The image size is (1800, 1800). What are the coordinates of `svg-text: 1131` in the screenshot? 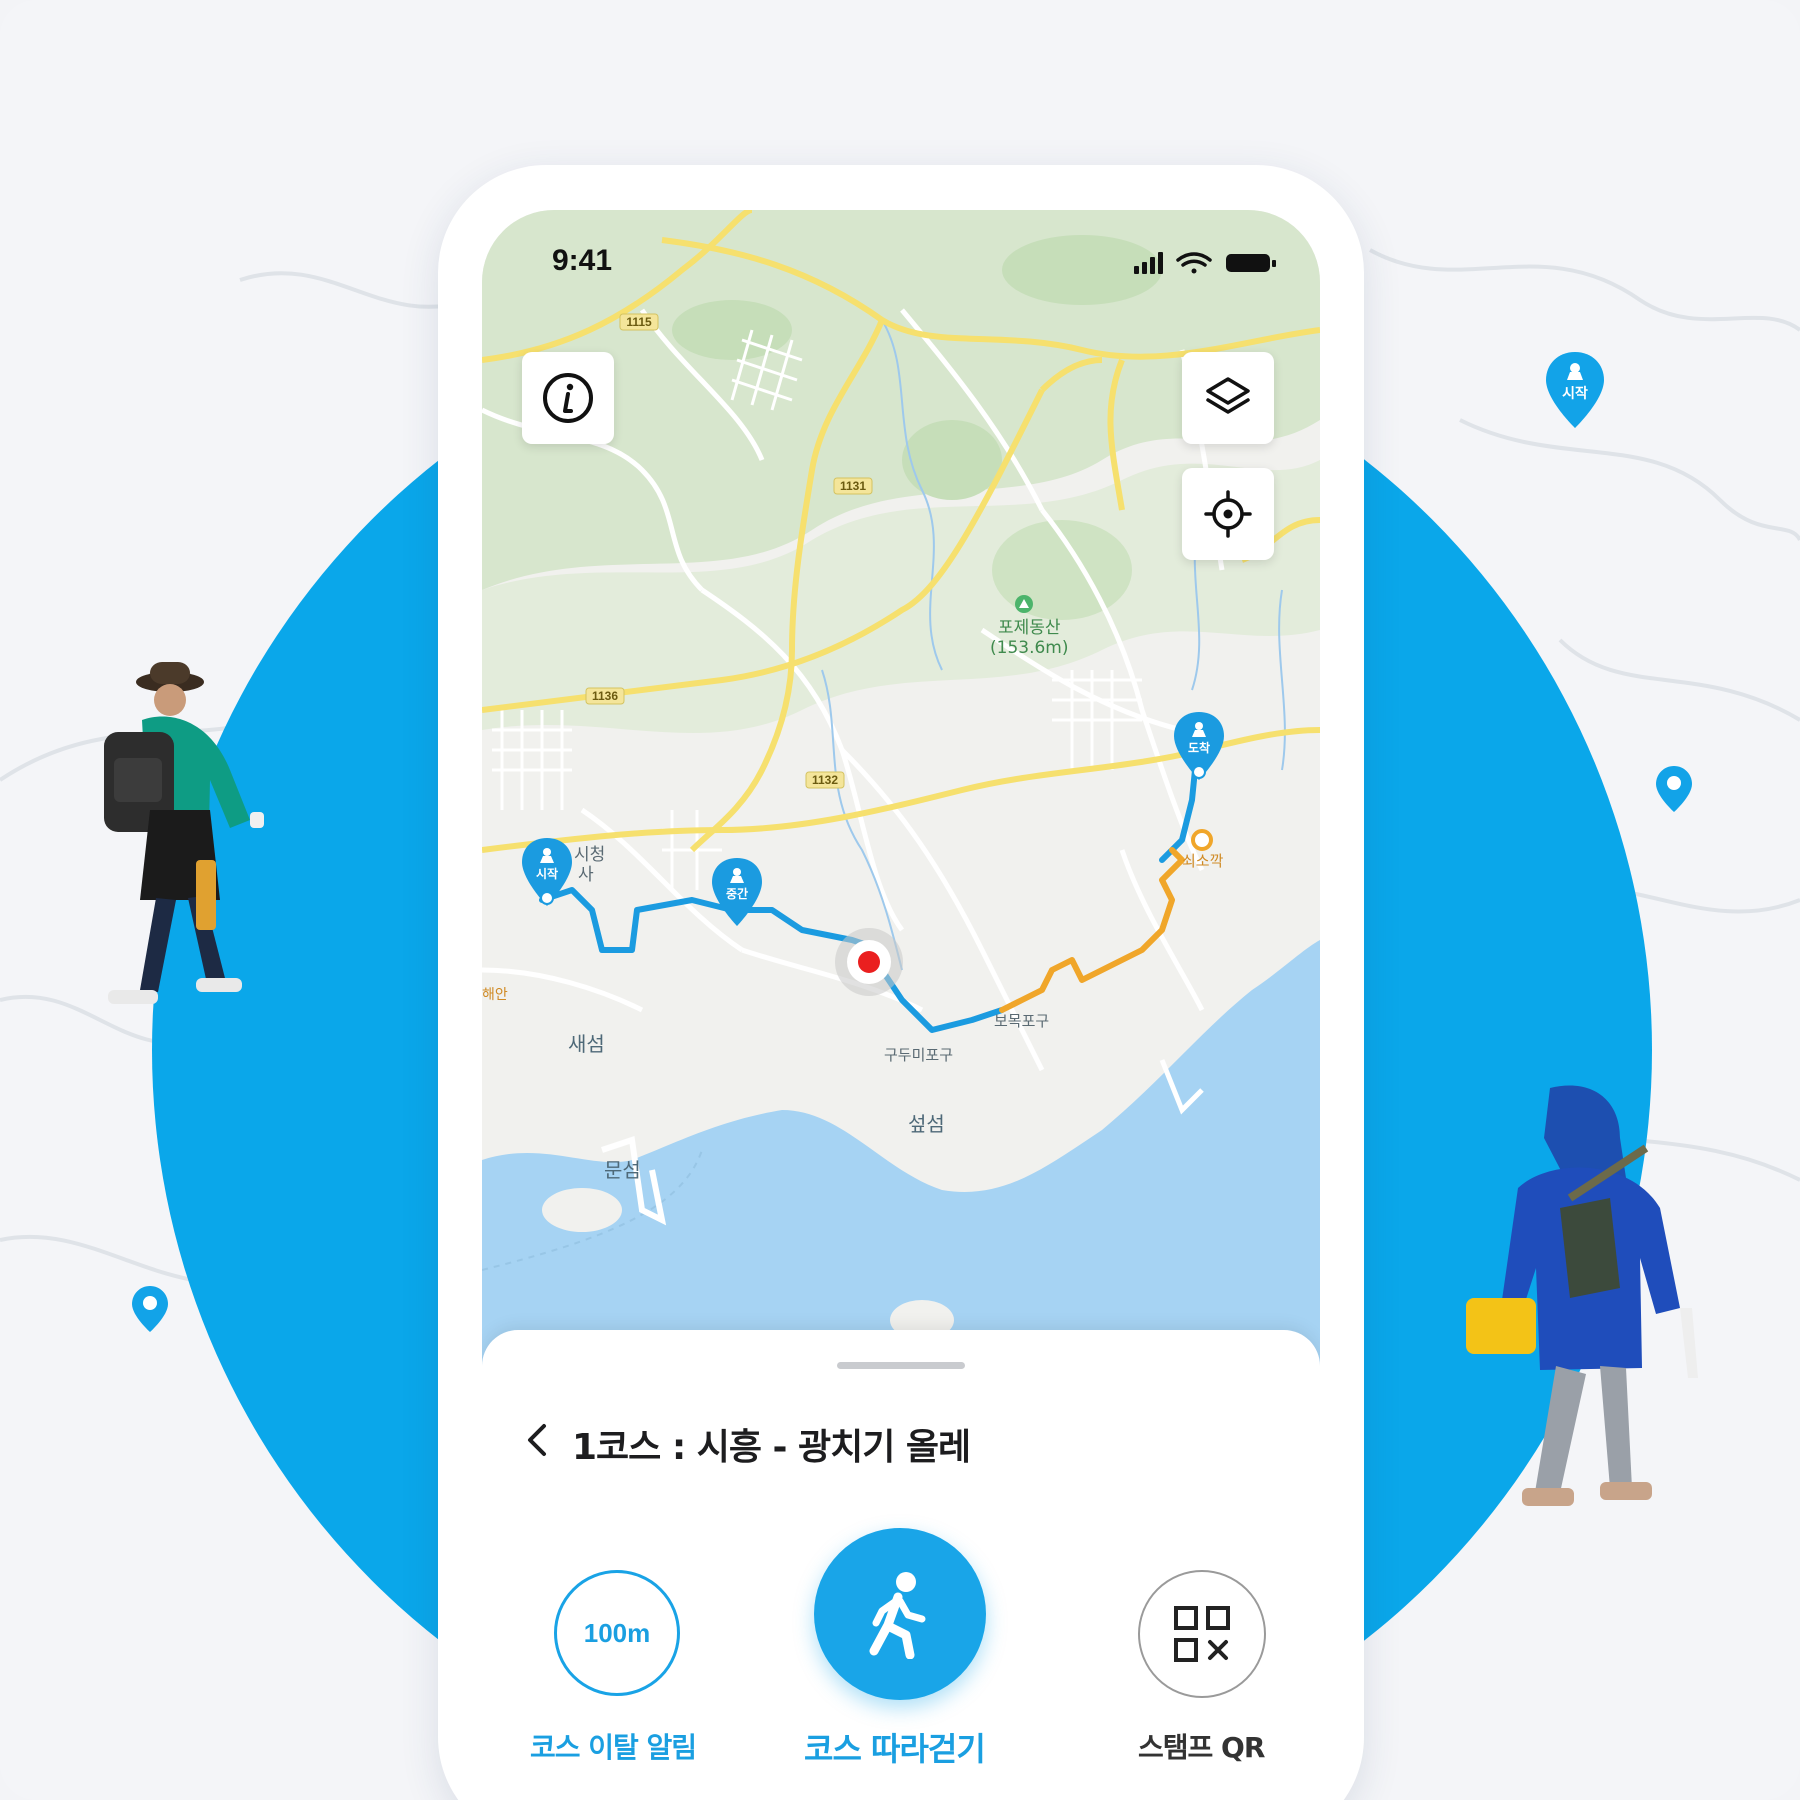 It's located at (853, 486).